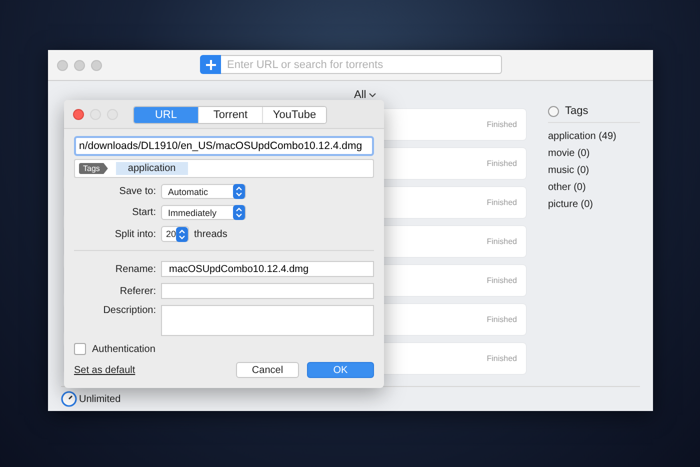  I want to click on tag-item: other (0), so click(594, 187).